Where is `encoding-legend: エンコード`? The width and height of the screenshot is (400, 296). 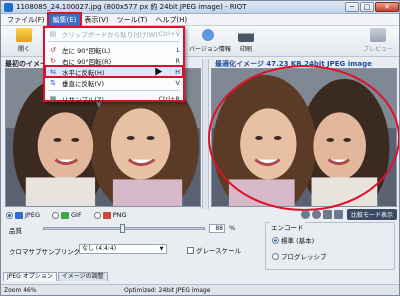
encoding-legend: エンコード is located at coordinates (287, 227).